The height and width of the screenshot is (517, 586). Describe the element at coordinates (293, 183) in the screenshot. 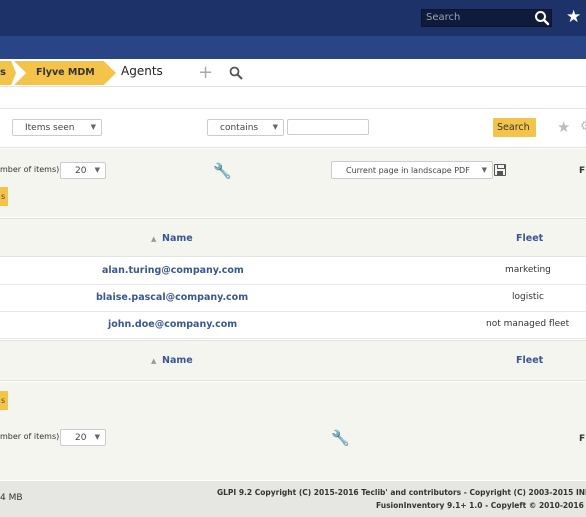

I see `pager-top-panel` at that location.